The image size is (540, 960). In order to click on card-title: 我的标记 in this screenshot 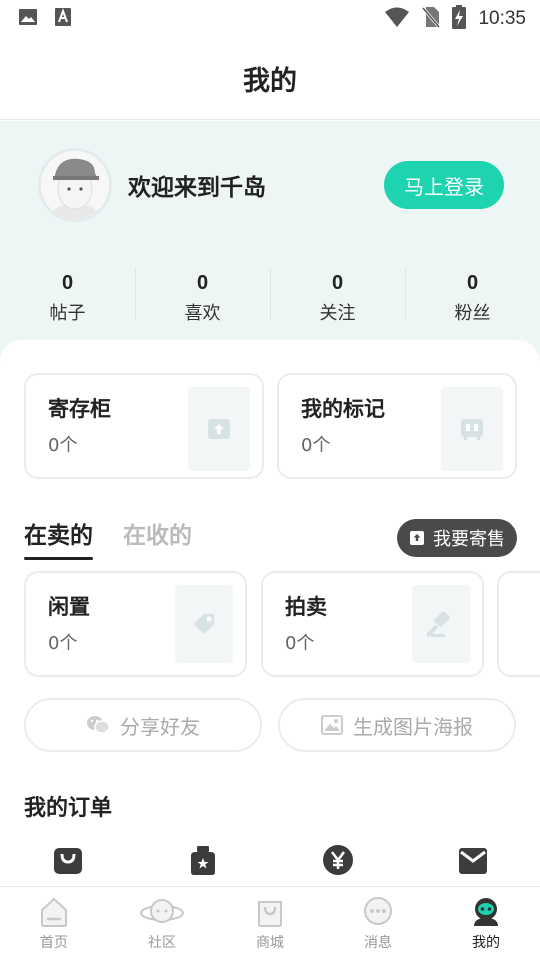, I will do `click(343, 409)`.